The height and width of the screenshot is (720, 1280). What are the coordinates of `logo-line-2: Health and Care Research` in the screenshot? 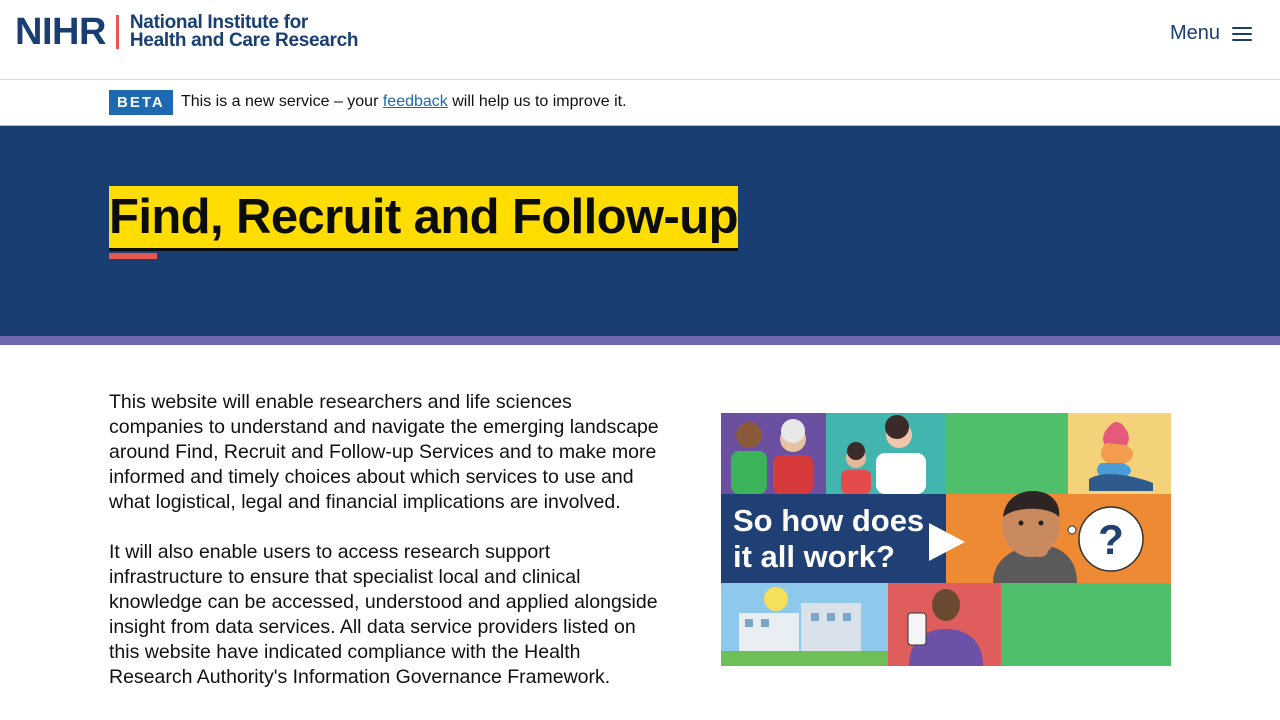 It's located at (244, 40).